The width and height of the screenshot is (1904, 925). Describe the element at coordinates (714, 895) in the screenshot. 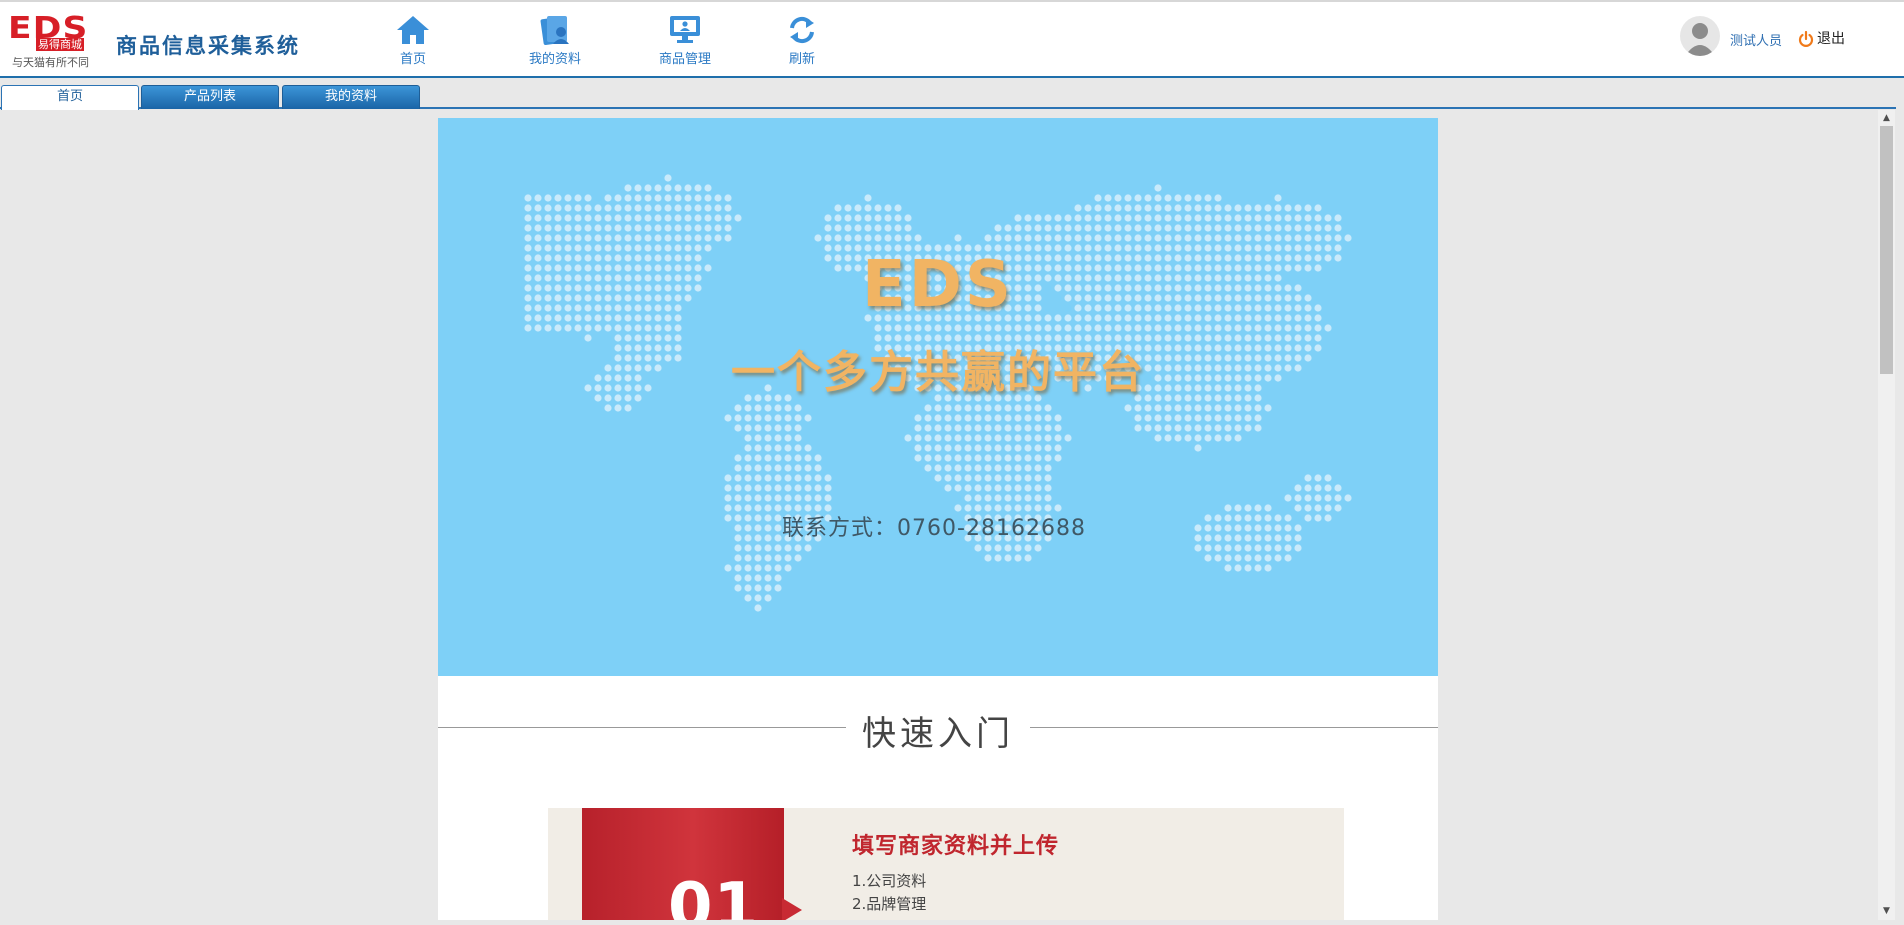

I see `step-number: 01` at that location.